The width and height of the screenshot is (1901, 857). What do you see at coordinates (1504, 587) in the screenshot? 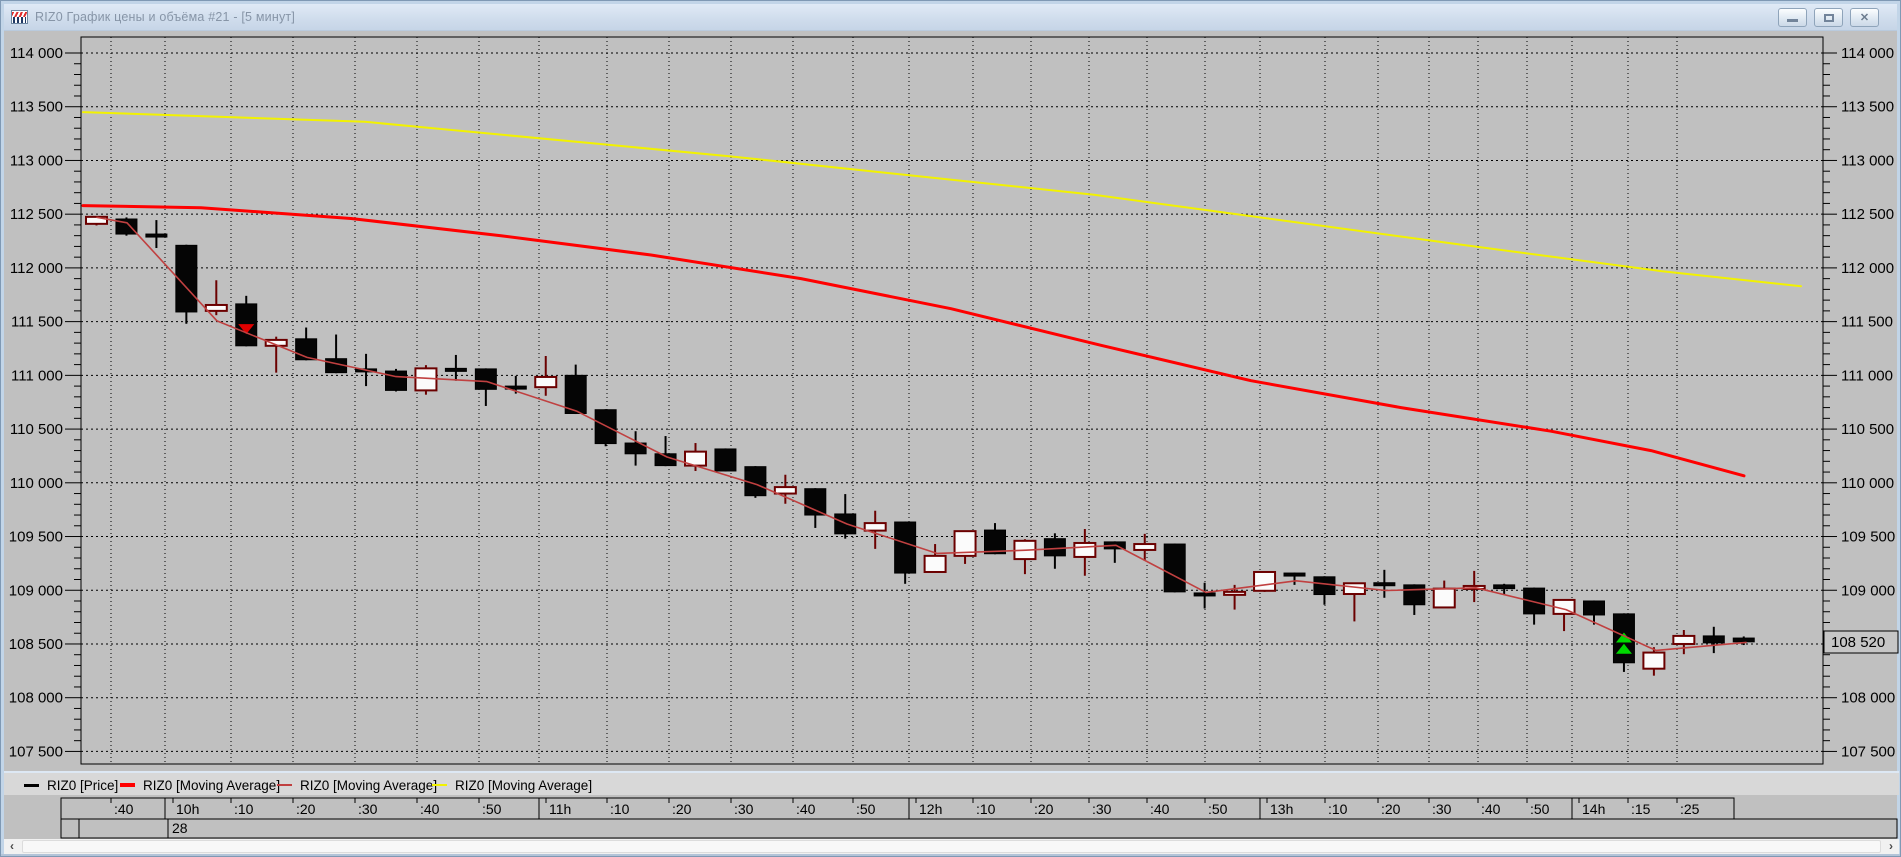
I see `candle-13:40` at bounding box center [1504, 587].